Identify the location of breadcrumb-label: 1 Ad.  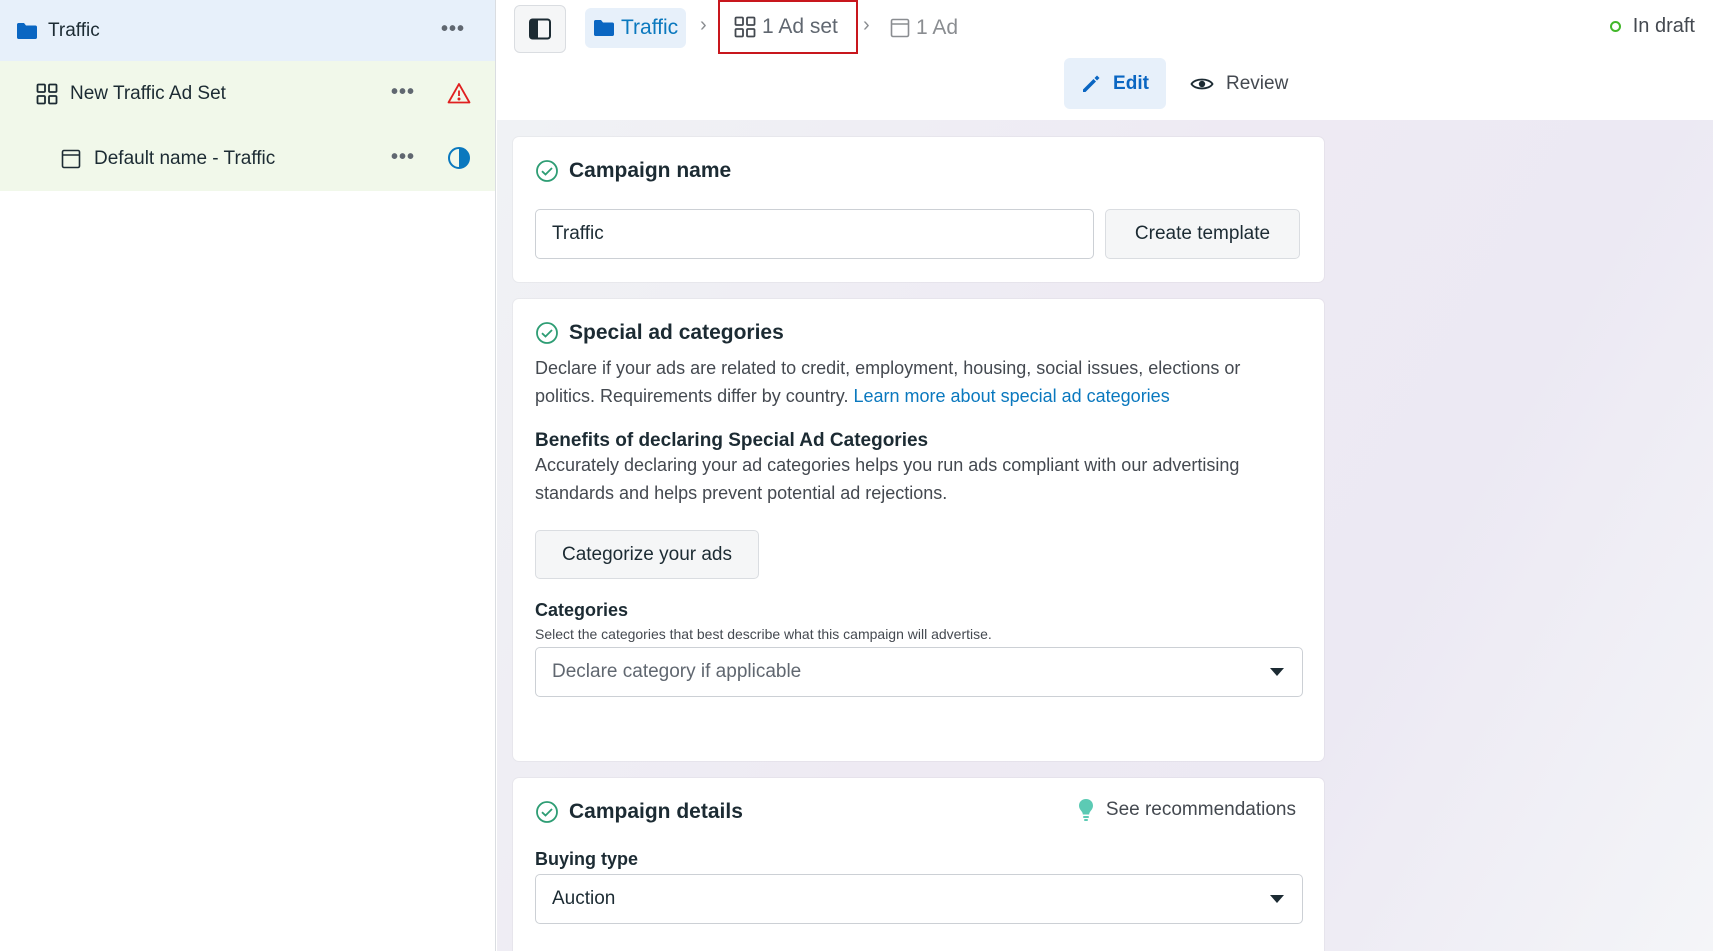
(937, 27).